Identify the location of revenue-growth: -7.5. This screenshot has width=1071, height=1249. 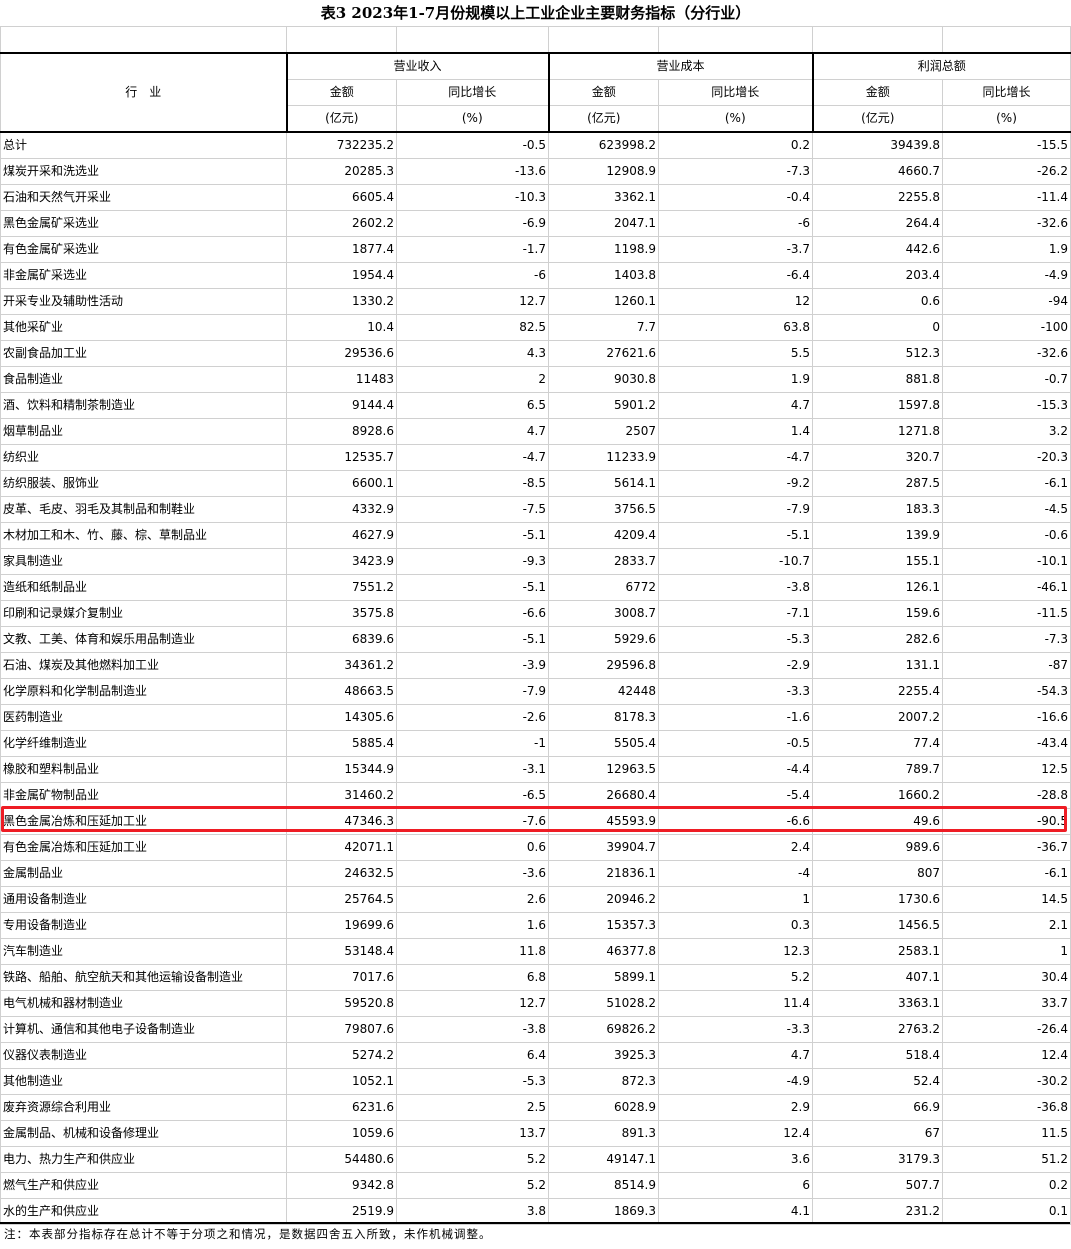
(472, 509).